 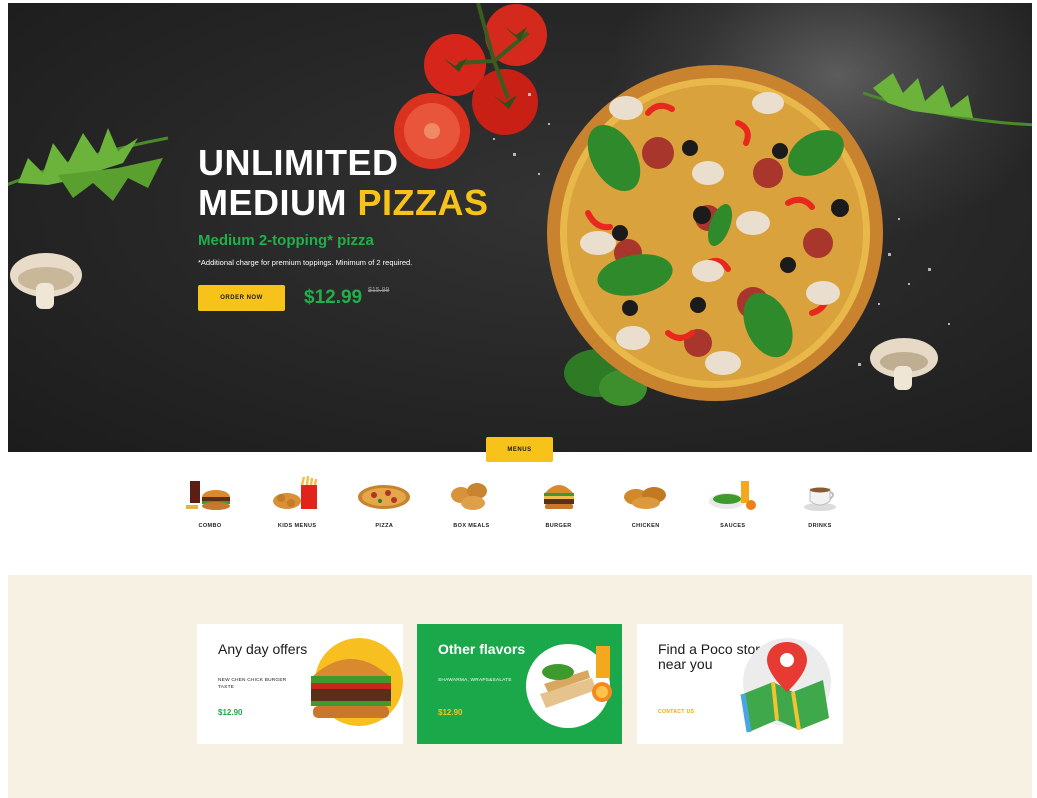 I want to click on category-label: DRINKS, so click(x=820, y=526).